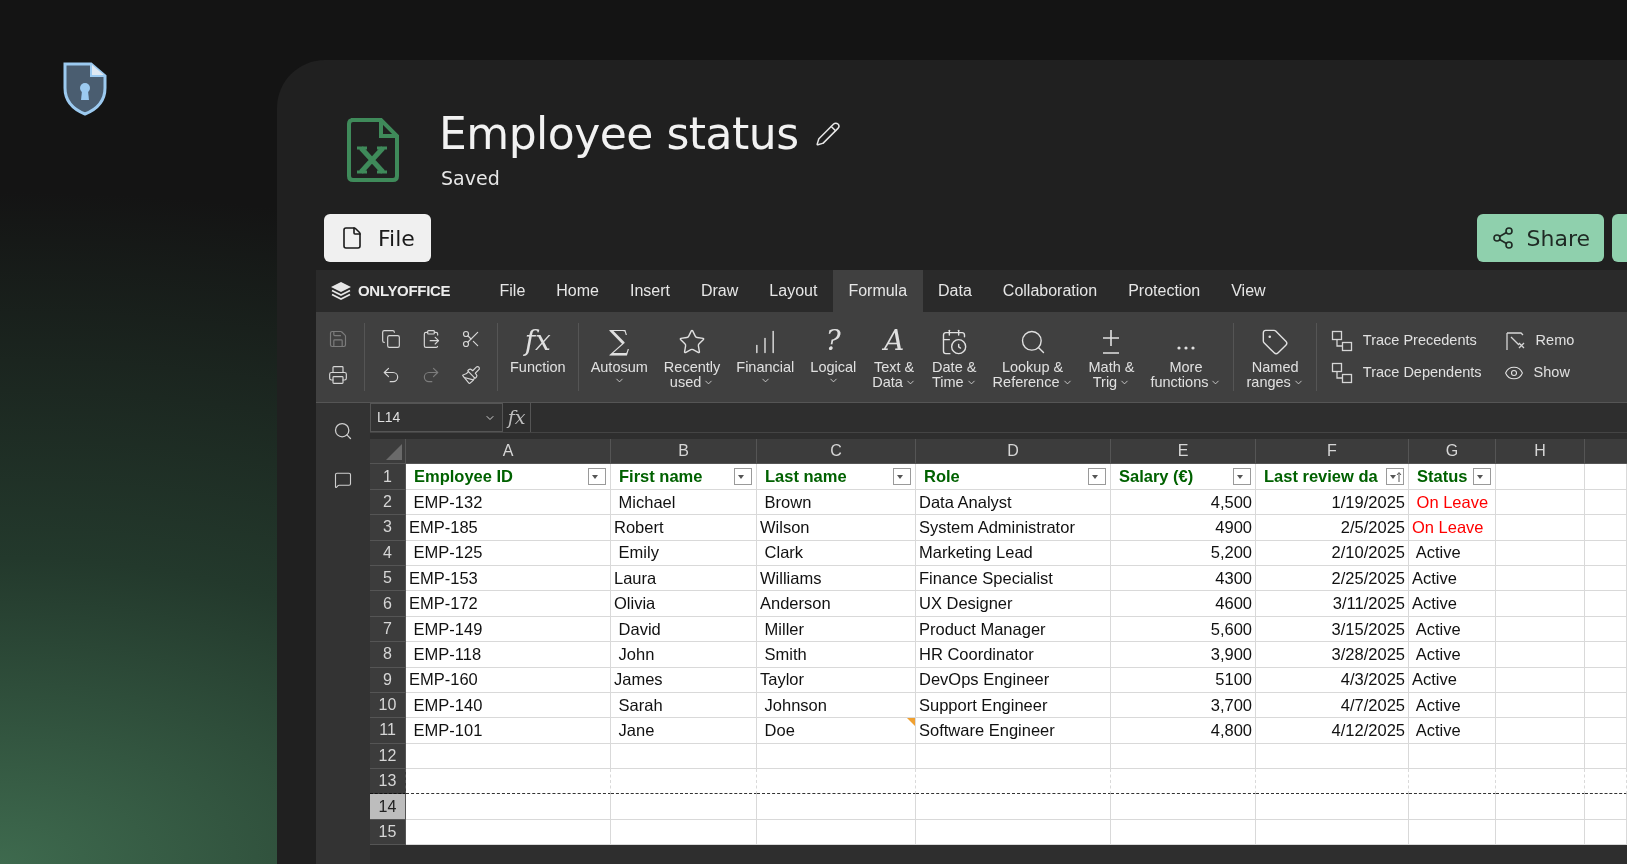 This screenshot has height=864, width=1627. Describe the element at coordinates (1406, 341) in the screenshot. I see `trace-tool-button: Trace Precedents` at that location.